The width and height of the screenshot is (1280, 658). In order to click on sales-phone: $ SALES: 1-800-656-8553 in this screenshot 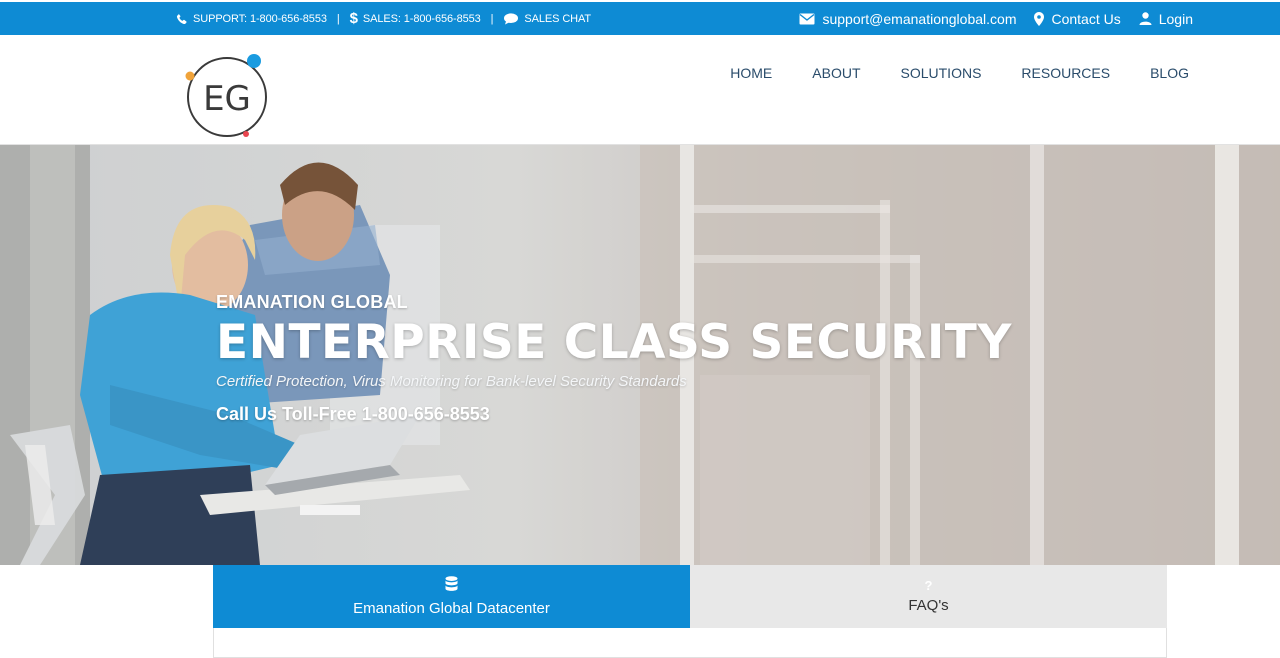, I will do `click(415, 18)`.